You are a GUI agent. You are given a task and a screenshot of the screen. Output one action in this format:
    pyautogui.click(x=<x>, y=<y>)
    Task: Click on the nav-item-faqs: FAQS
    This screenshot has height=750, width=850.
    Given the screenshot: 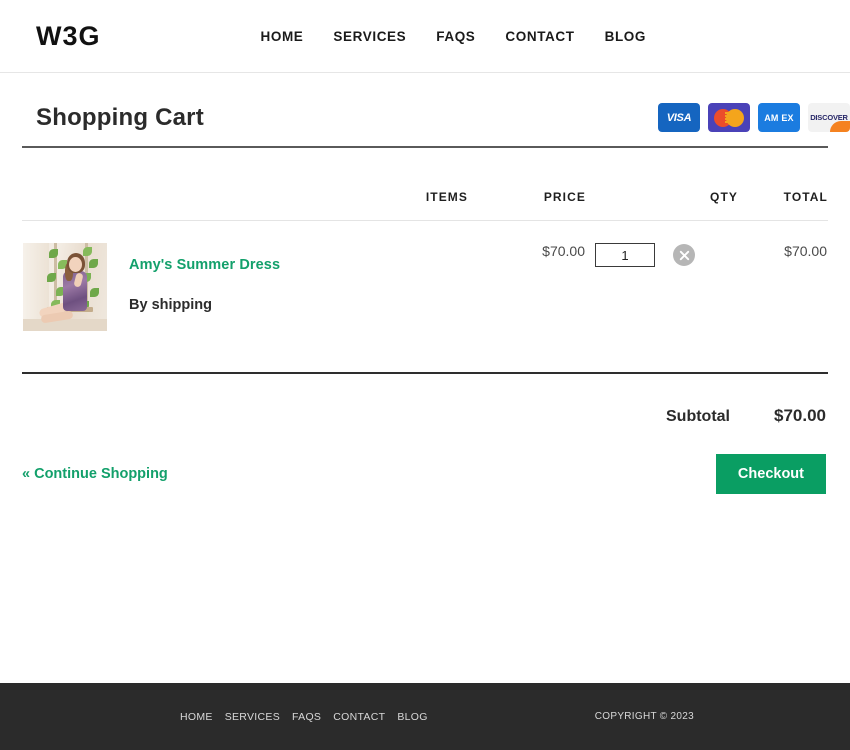 What is the action you would take?
    pyautogui.click(x=455, y=36)
    